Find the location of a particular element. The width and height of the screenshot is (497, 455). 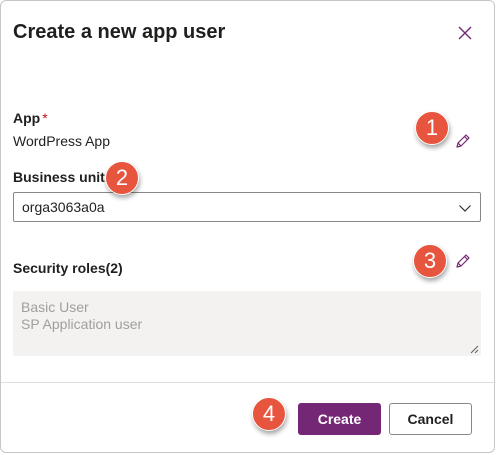

edit-app-button is located at coordinates (463, 141).